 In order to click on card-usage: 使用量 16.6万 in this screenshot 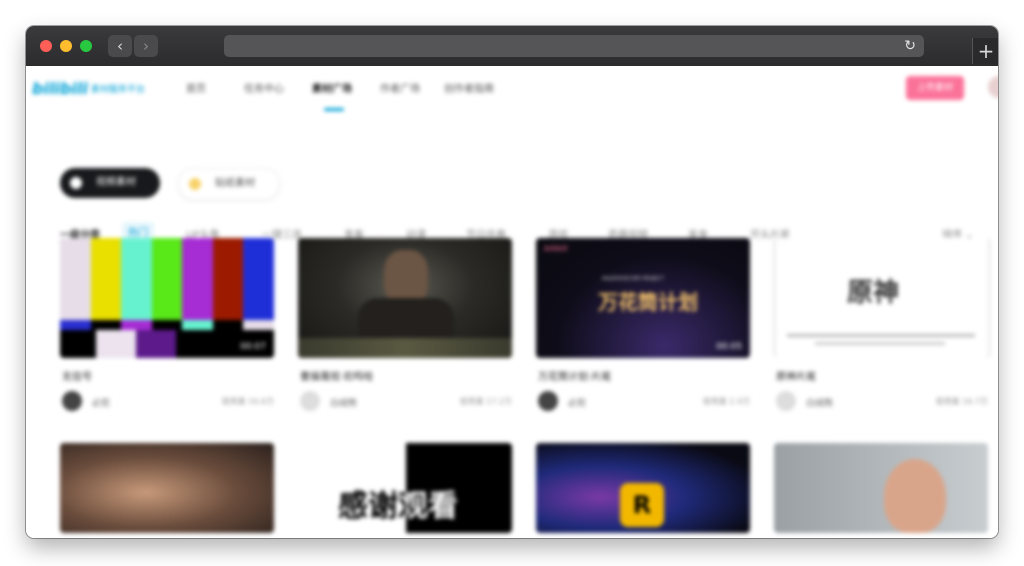, I will do `click(247, 401)`.